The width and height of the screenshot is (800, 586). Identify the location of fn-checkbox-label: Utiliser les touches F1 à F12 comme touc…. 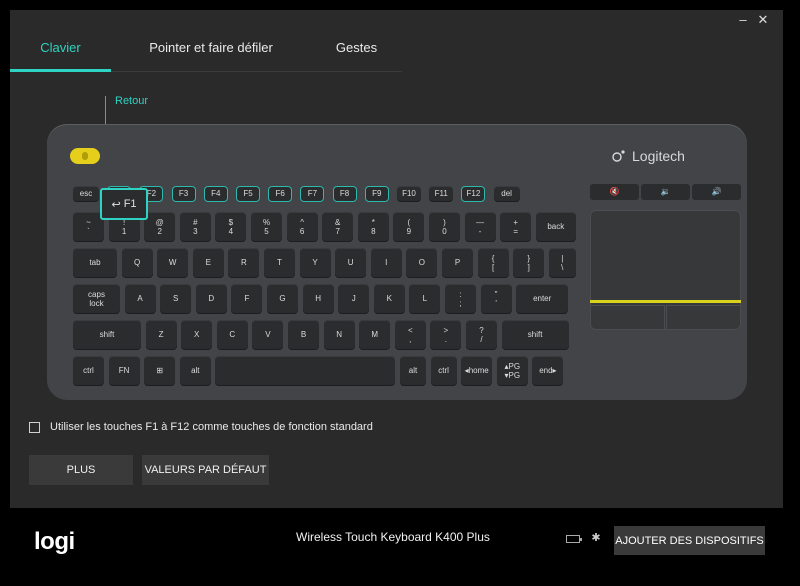
(211, 427).